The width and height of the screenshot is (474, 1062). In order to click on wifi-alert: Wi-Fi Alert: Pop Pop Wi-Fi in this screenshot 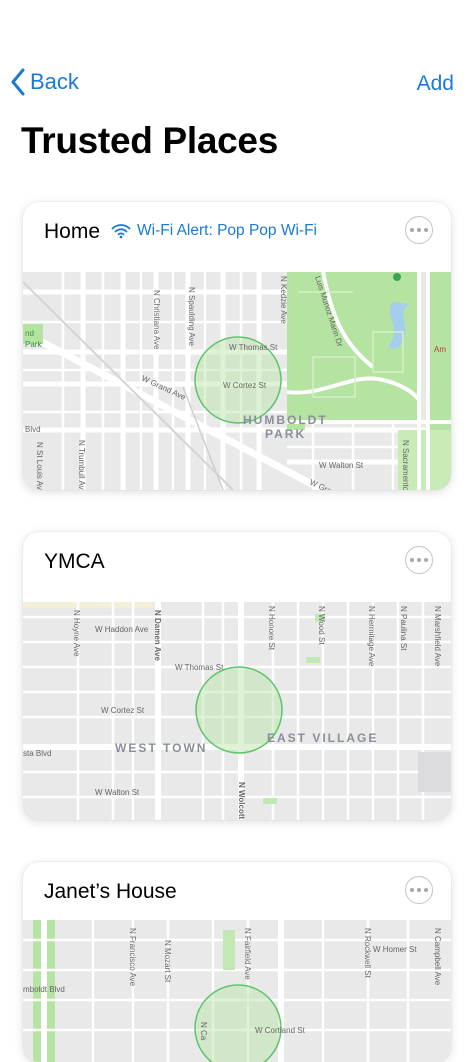, I will do `click(214, 231)`.